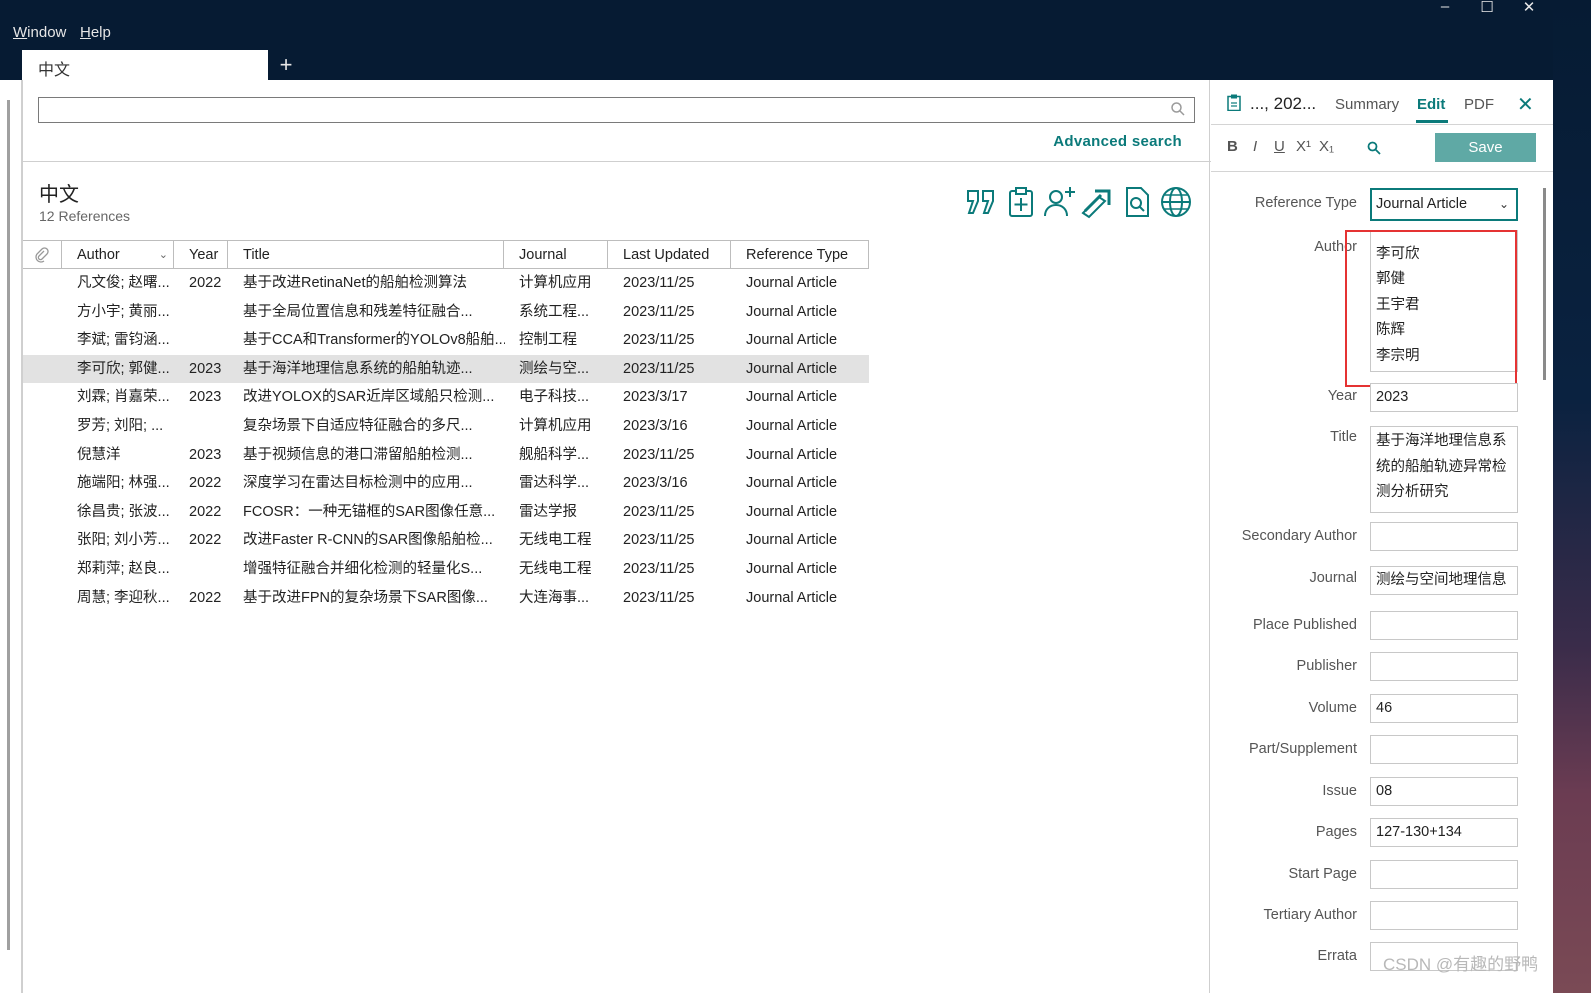 This screenshot has height=993, width=1591. I want to click on title-line: 统的船舶轨迹异常检, so click(1441, 466).